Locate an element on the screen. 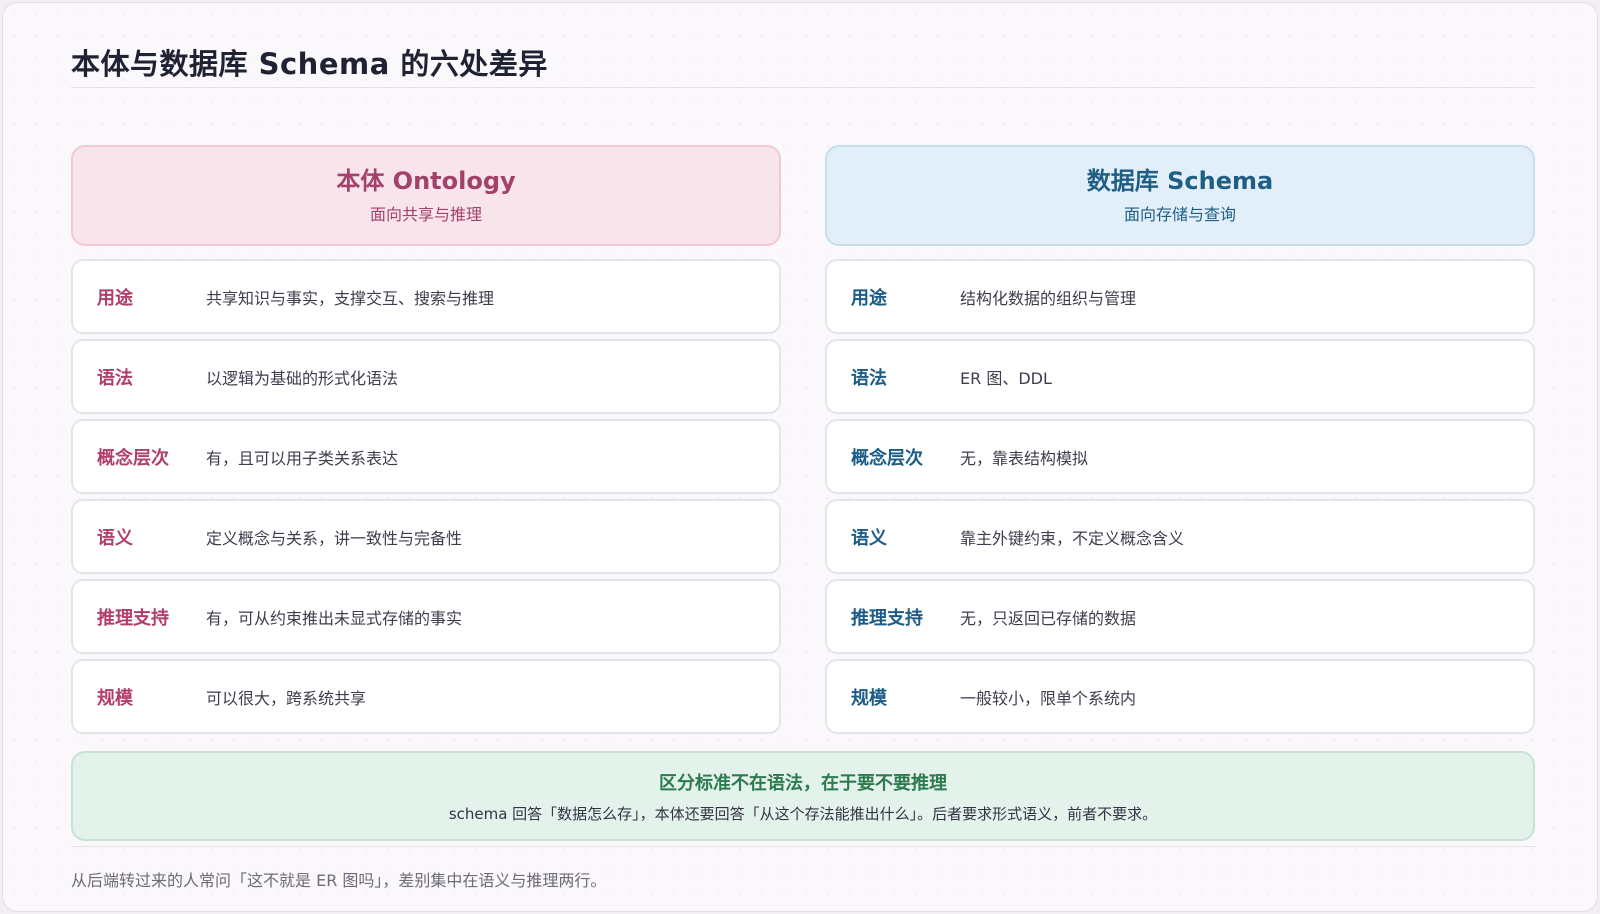 The width and height of the screenshot is (1600, 914). schema-row-syntax: 语法 ER 图、DDL is located at coordinates (1180, 376).